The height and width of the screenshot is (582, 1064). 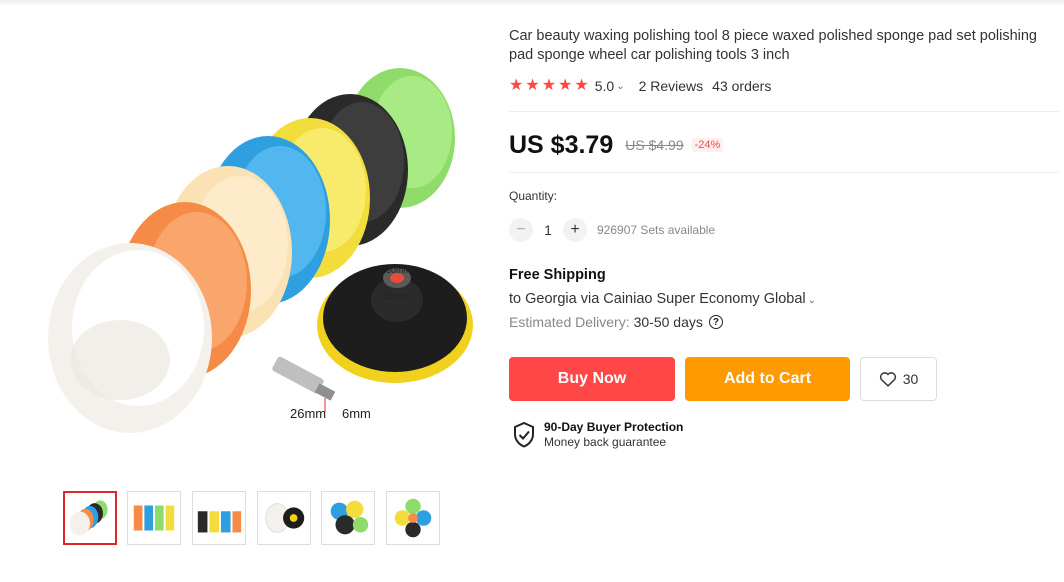 I want to click on stock-available: 926907 Sets available, so click(x=656, y=230).